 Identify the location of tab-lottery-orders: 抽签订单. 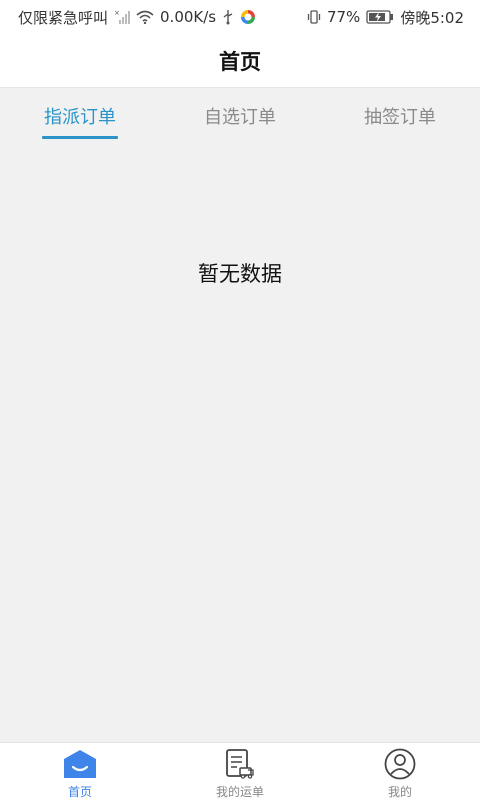
(400, 116).